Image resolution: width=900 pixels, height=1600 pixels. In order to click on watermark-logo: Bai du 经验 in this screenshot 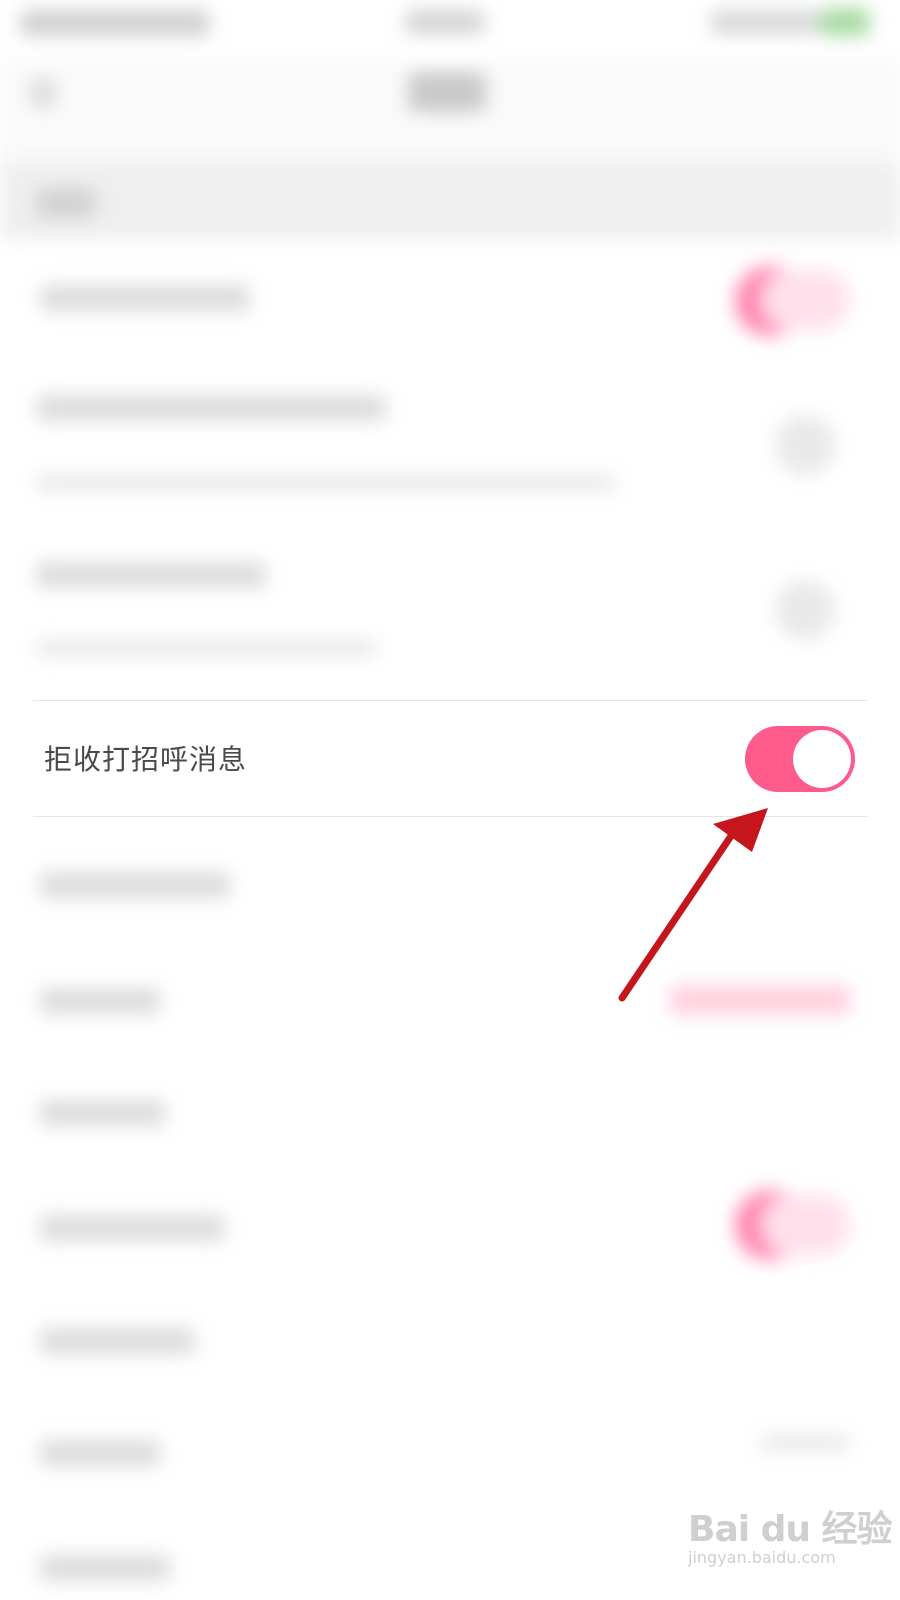, I will do `click(790, 1529)`.